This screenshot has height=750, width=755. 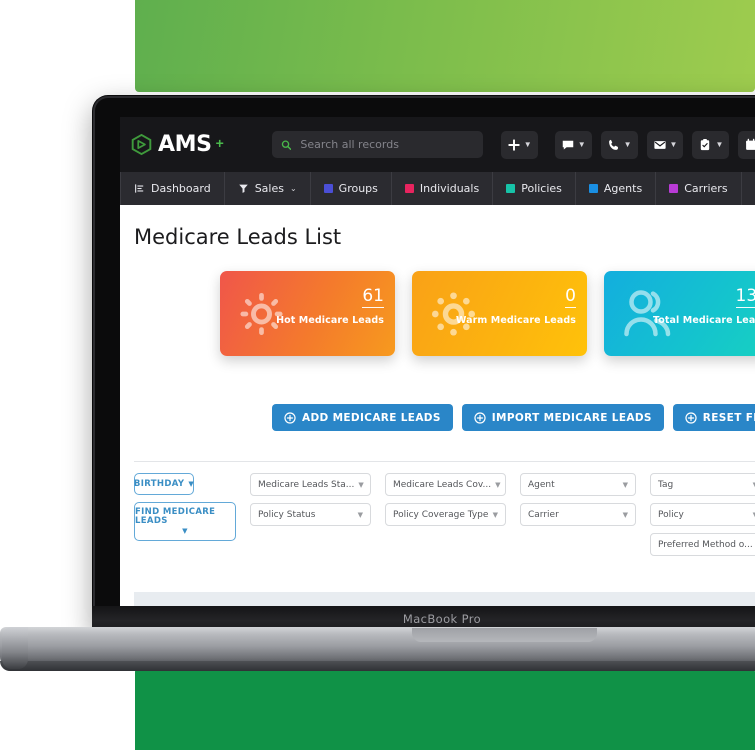 I want to click on stat-card-meta: 0 Warm Medicare Leads, so click(x=516, y=306).